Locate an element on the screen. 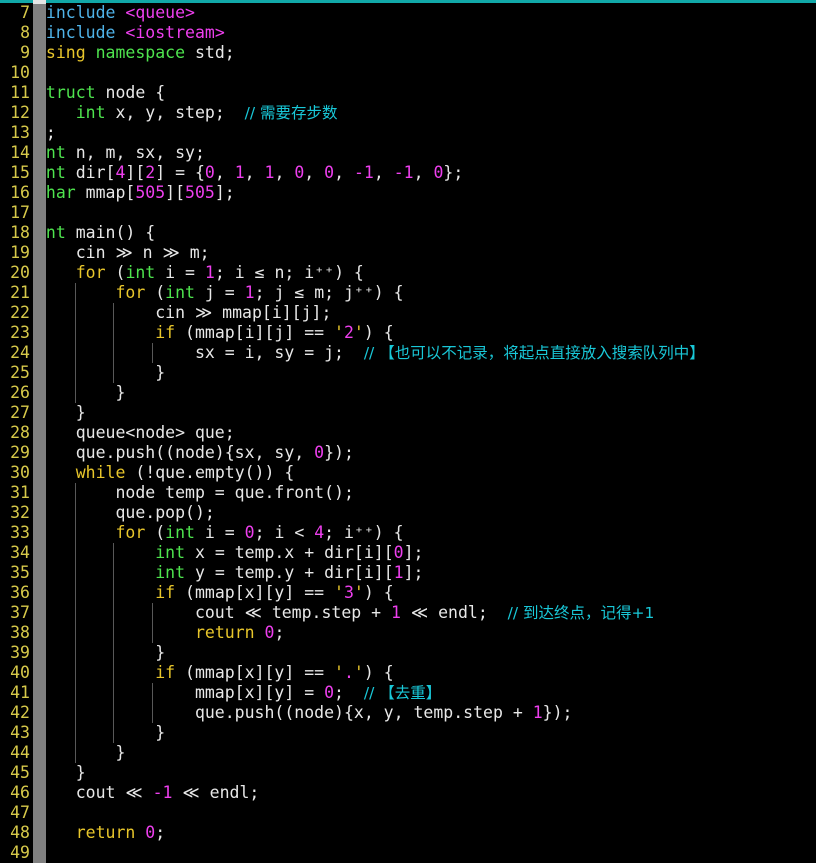 This screenshot has height=863, width=816. code-line: 13}; is located at coordinates (408, 133).